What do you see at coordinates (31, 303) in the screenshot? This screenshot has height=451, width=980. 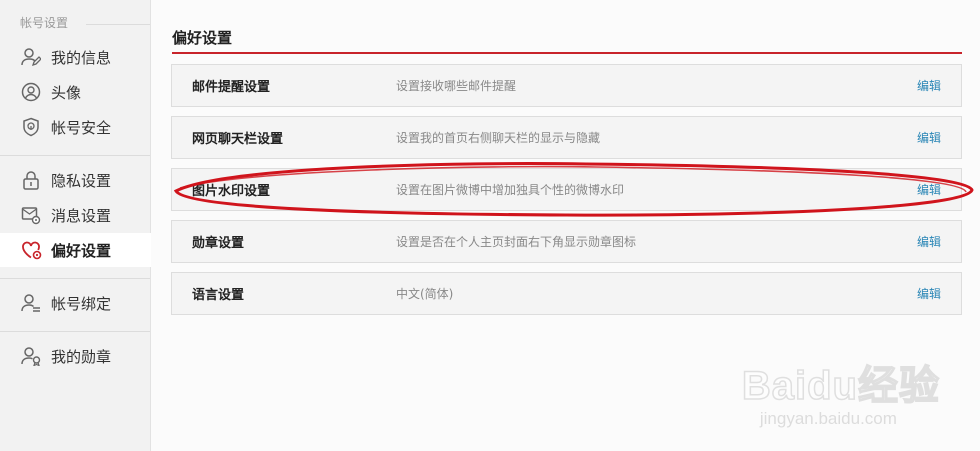 I see `user-link-icon` at bounding box center [31, 303].